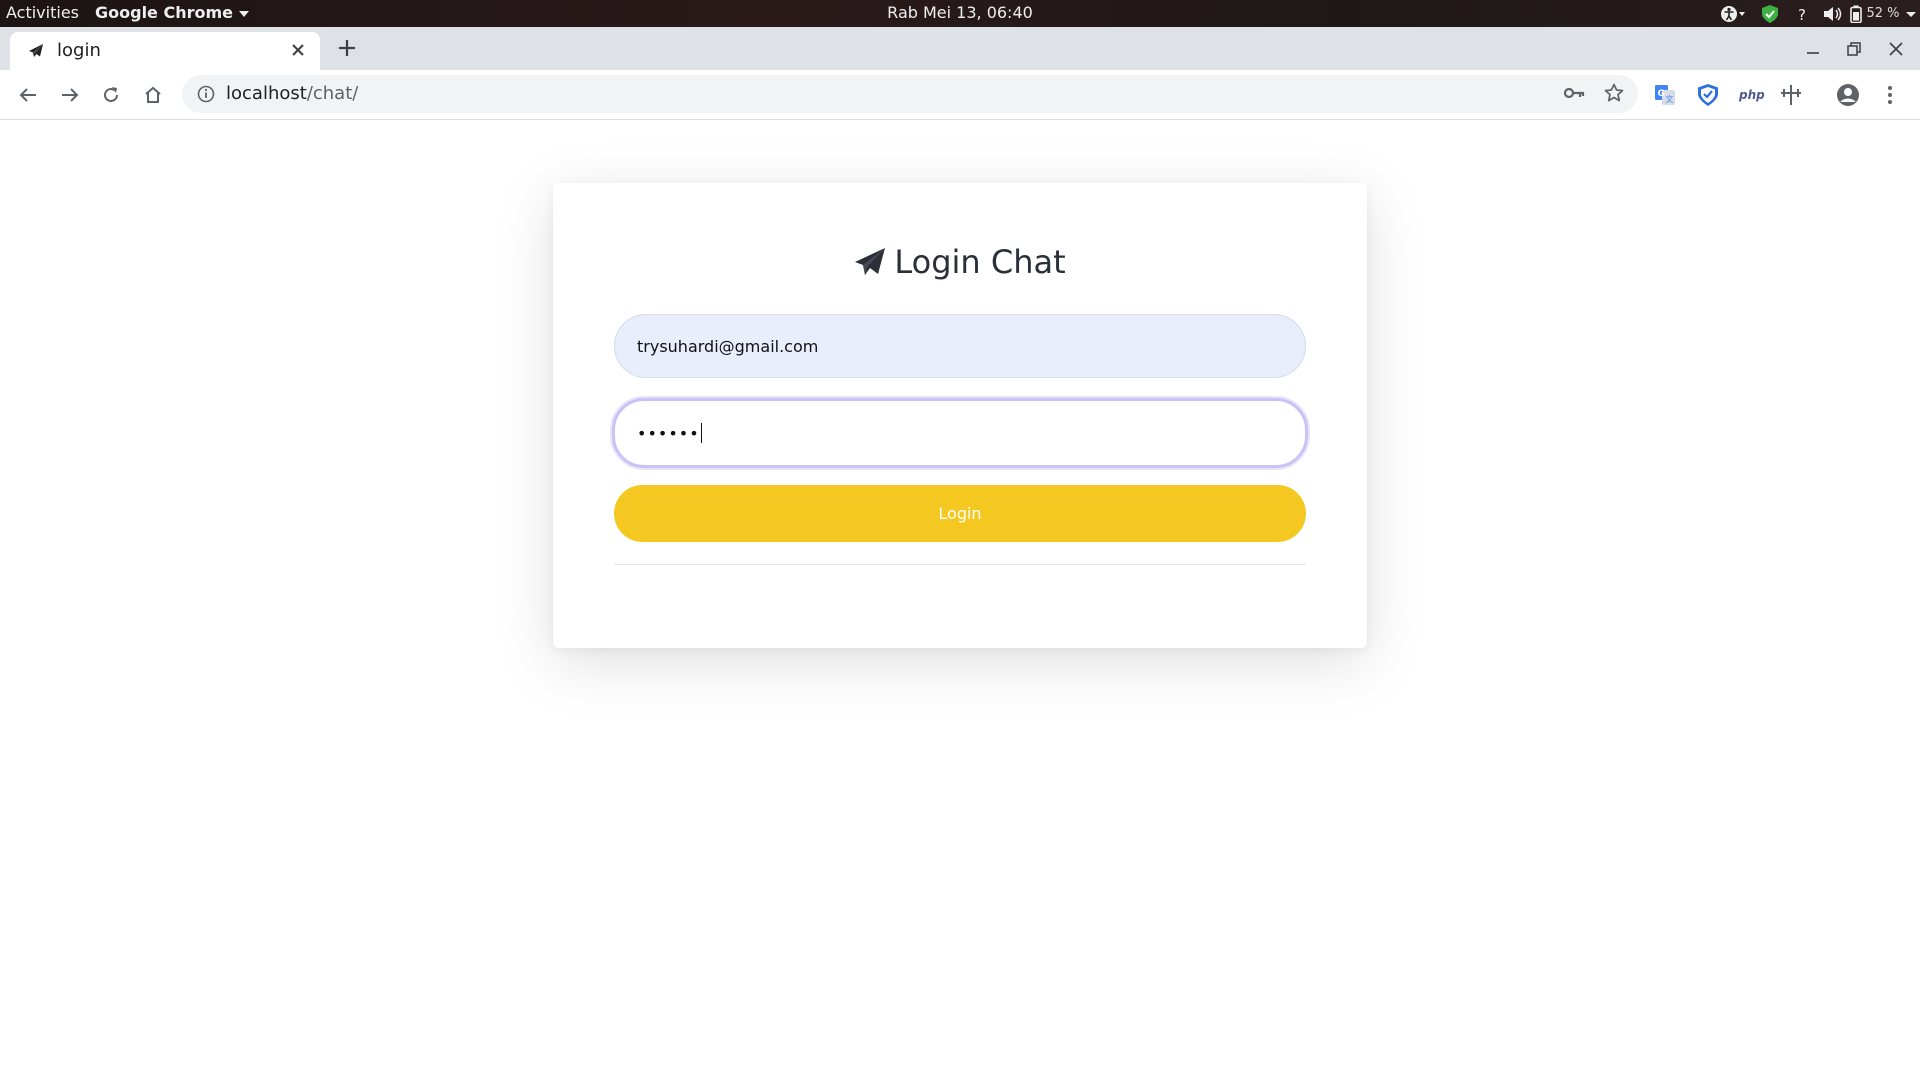  I want to click on arrow-right-icon, so click(70, 95).